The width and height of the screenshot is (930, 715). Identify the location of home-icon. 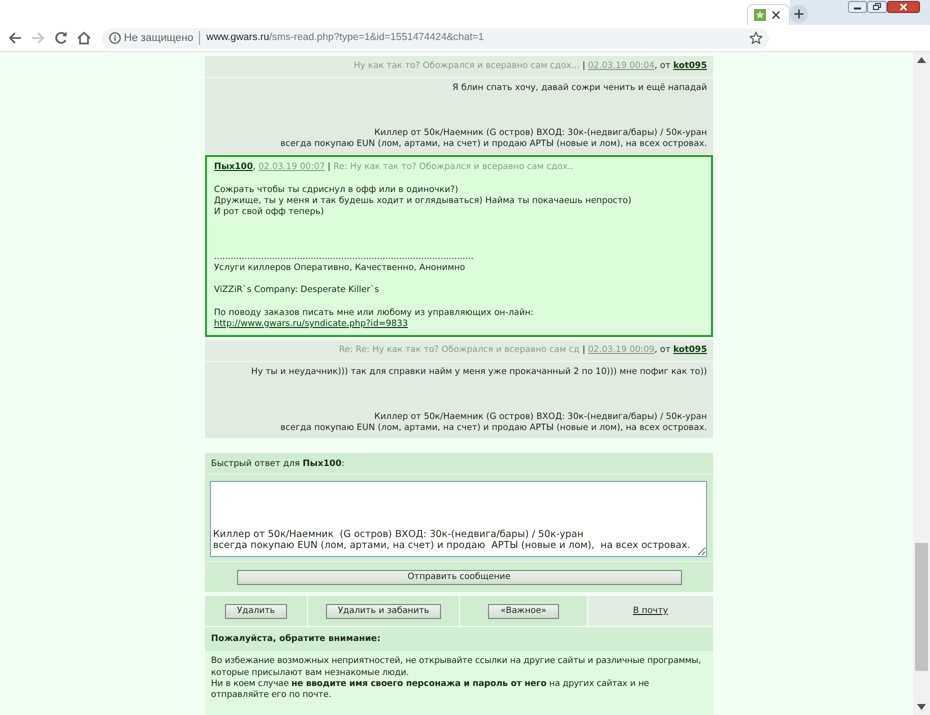
(84, 38).